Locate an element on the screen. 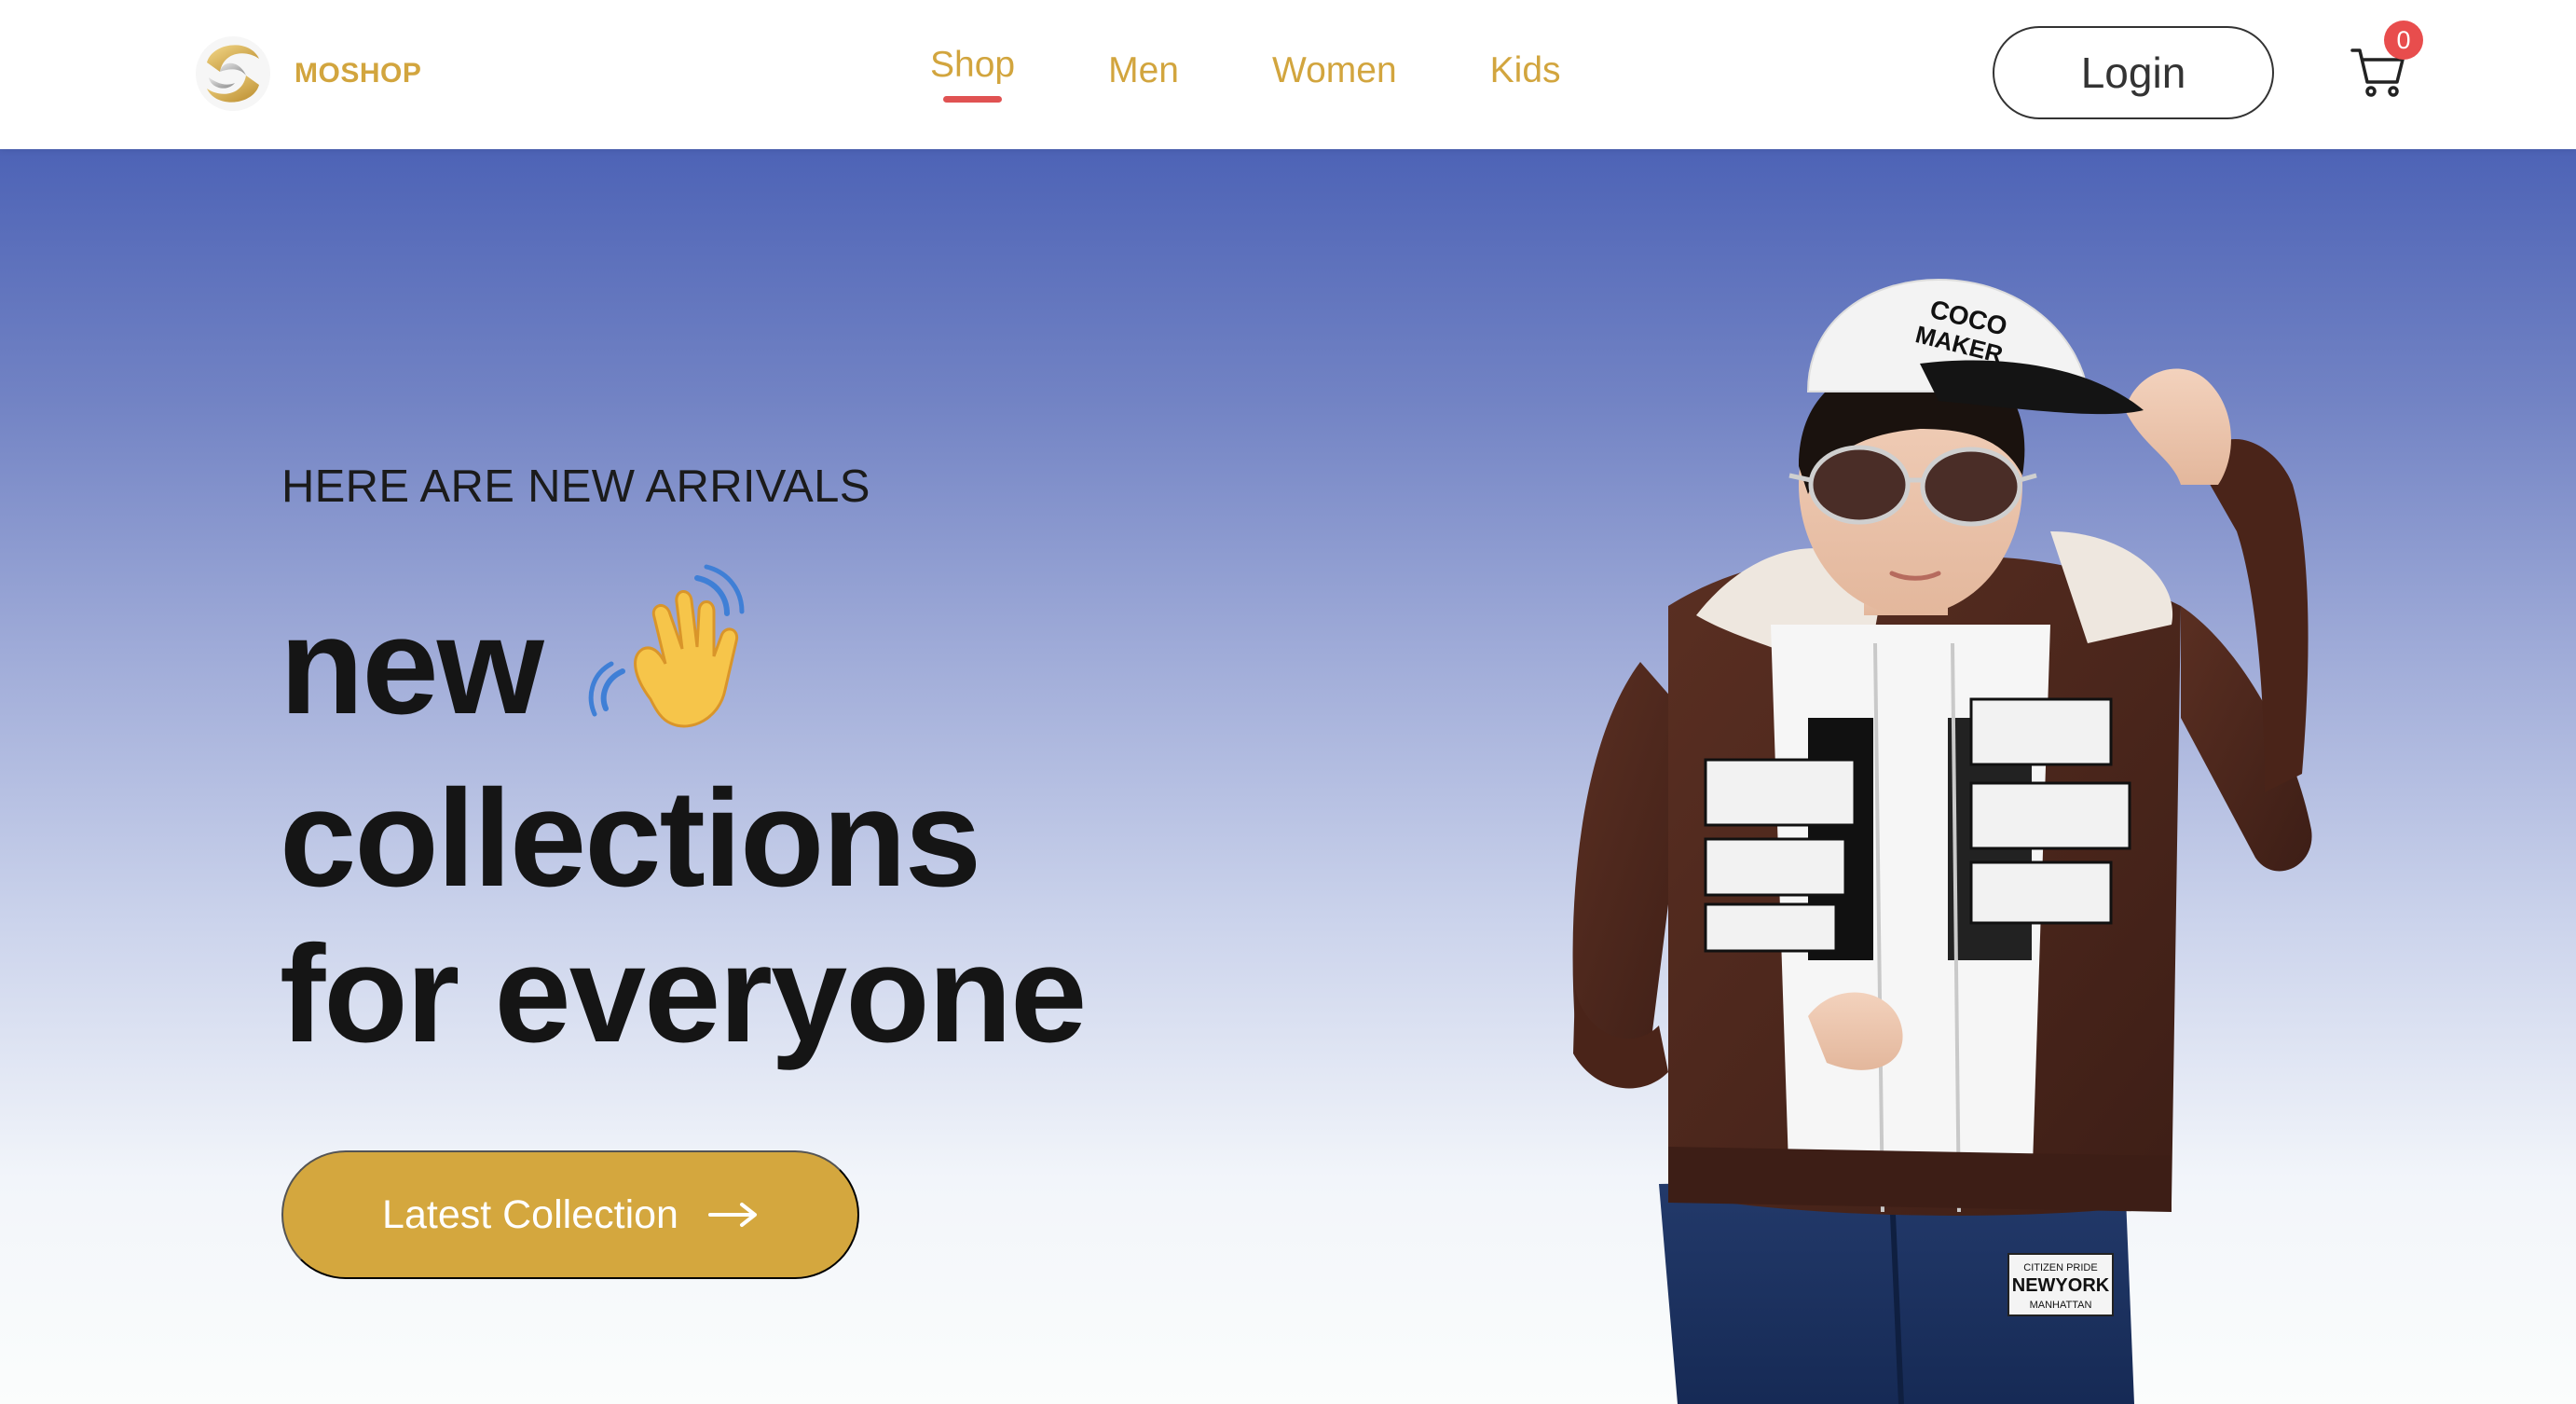  nav-link-label: Women is located at coordinates (1334, 70).